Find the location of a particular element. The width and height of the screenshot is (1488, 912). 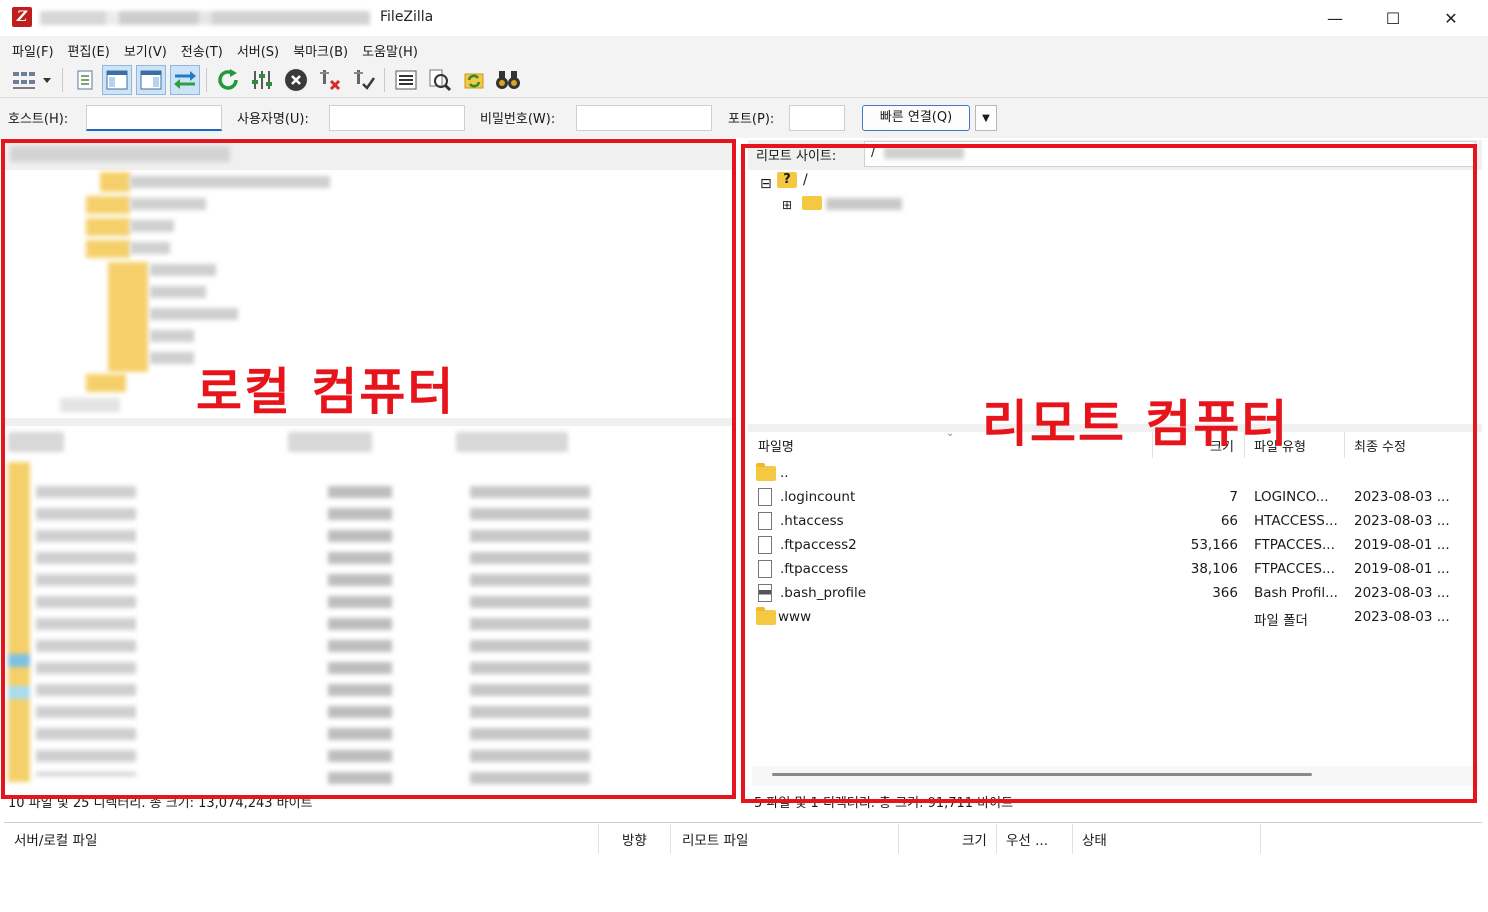

menu-edit: 편집(E) is located at coordinates (89, 49).